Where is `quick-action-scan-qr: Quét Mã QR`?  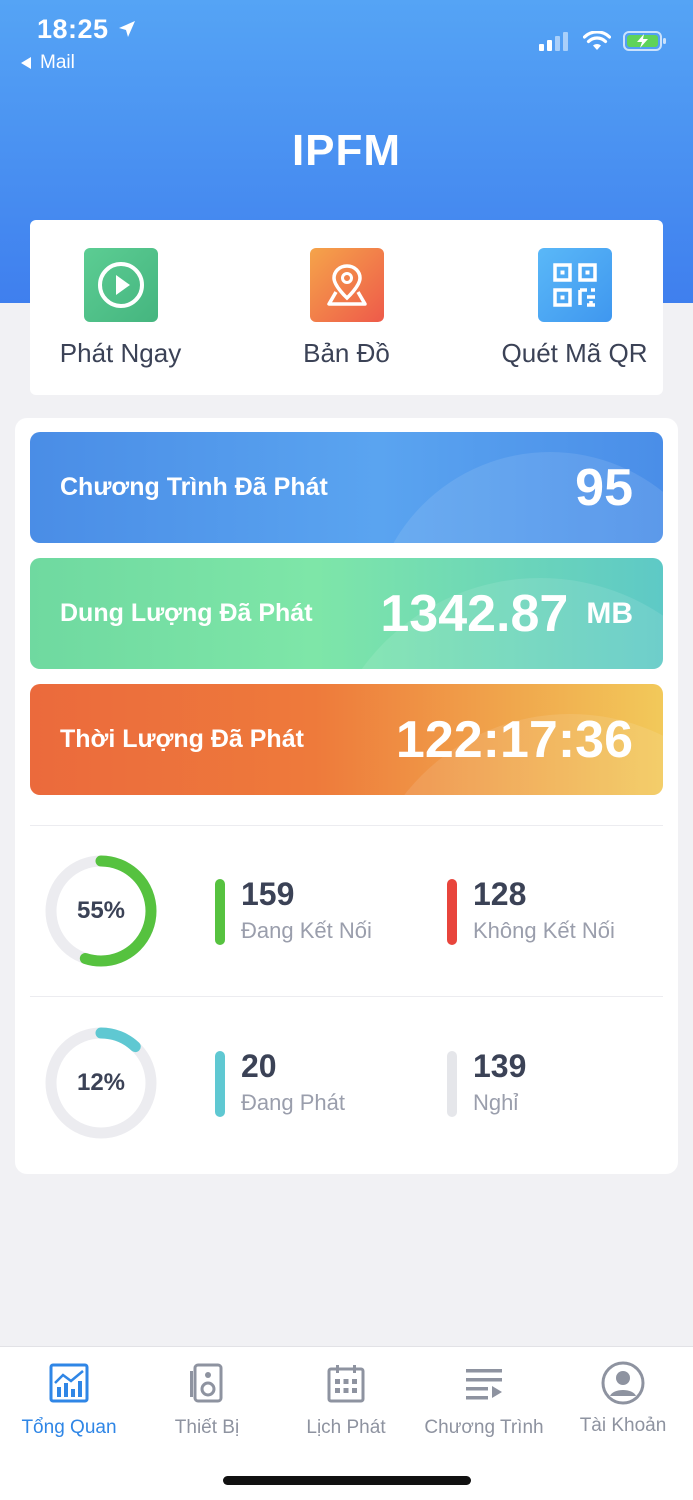 quick-action-scan-qr: Quét Mã QR is located at coordinates (574, 307).